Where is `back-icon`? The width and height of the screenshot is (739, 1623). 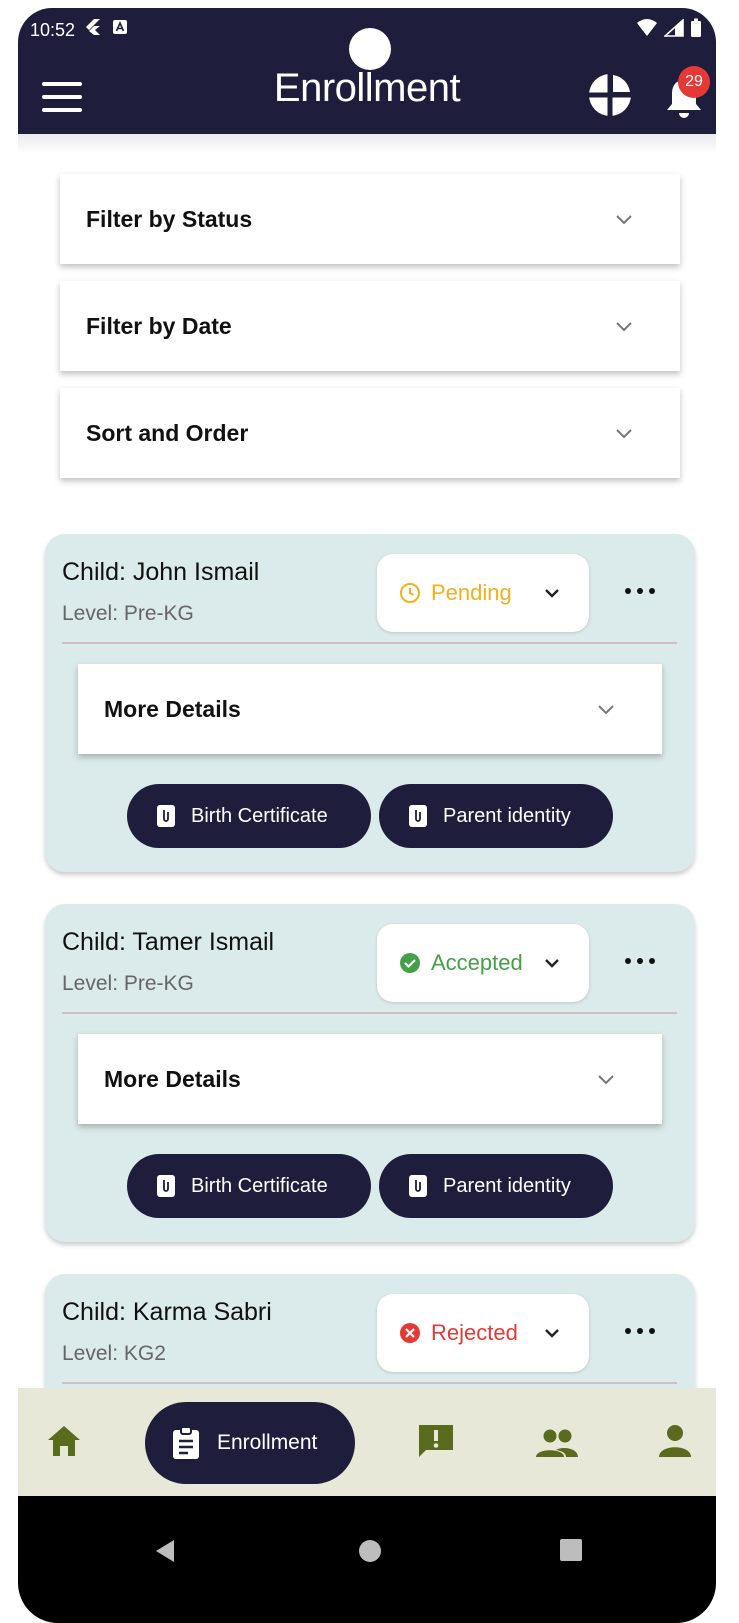
back-icon is located at coordinates (164, 1551).